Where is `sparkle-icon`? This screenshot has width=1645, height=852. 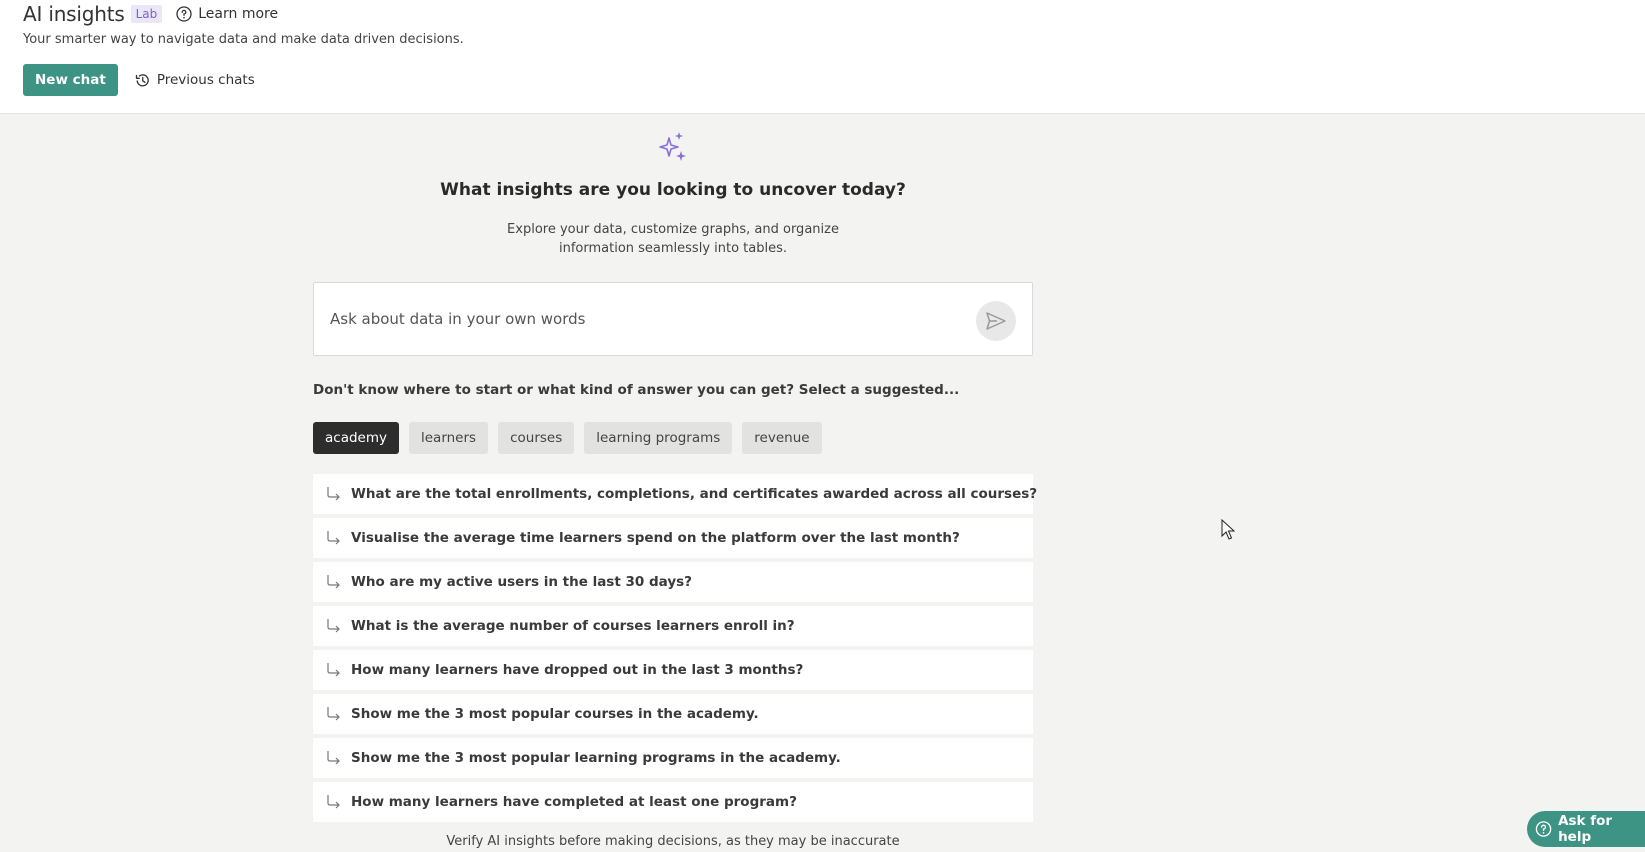 sparkle-icon is located at coordinates (672, 146).